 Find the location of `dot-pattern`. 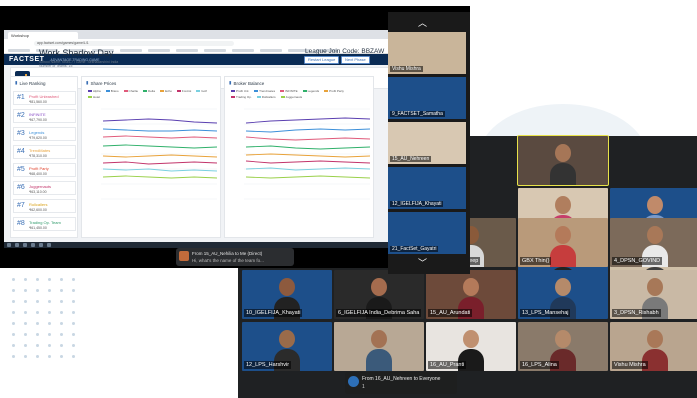

dot-pattern is located at coordinates (44, 318).